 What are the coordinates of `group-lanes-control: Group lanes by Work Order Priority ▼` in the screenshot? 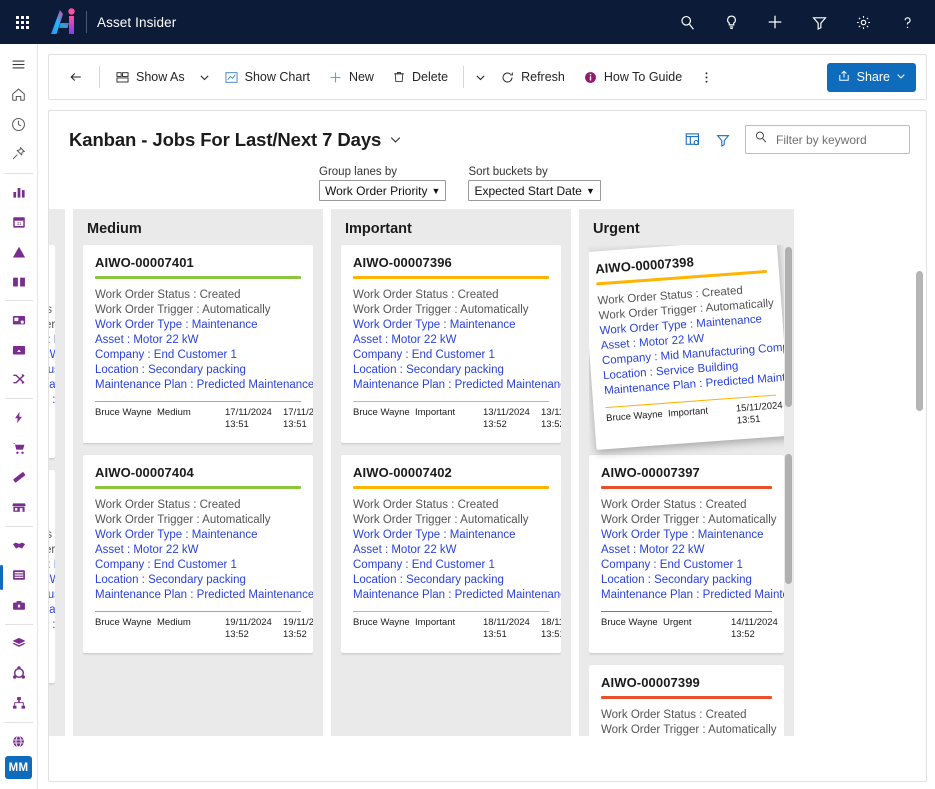 It's located at (383, 183).